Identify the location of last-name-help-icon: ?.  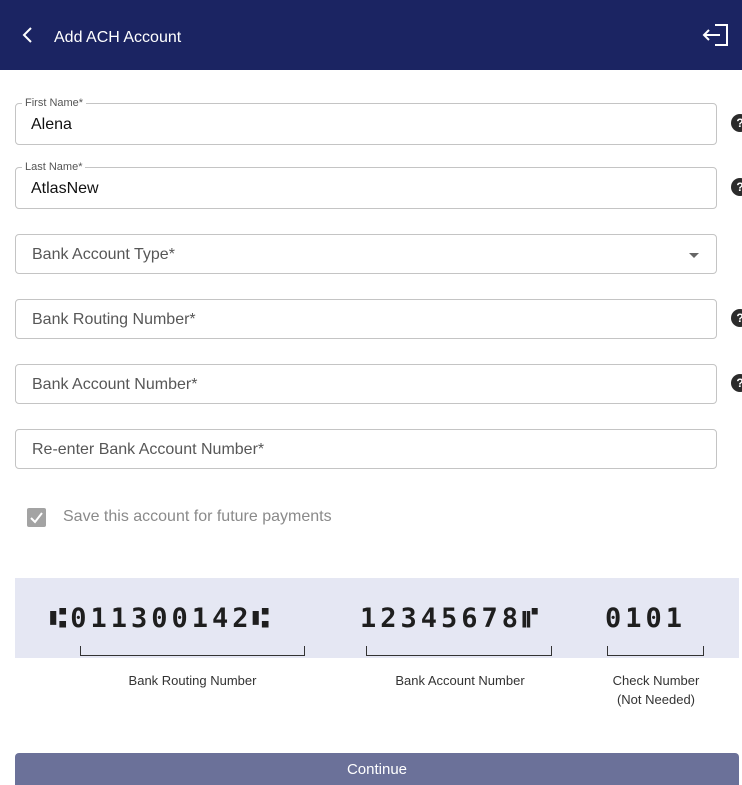
(736, 187).